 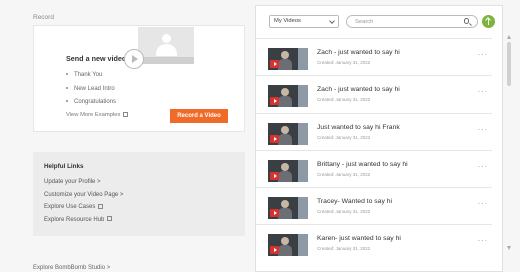 I want to click on record-section-title: Record, so click(x=43, y=17).